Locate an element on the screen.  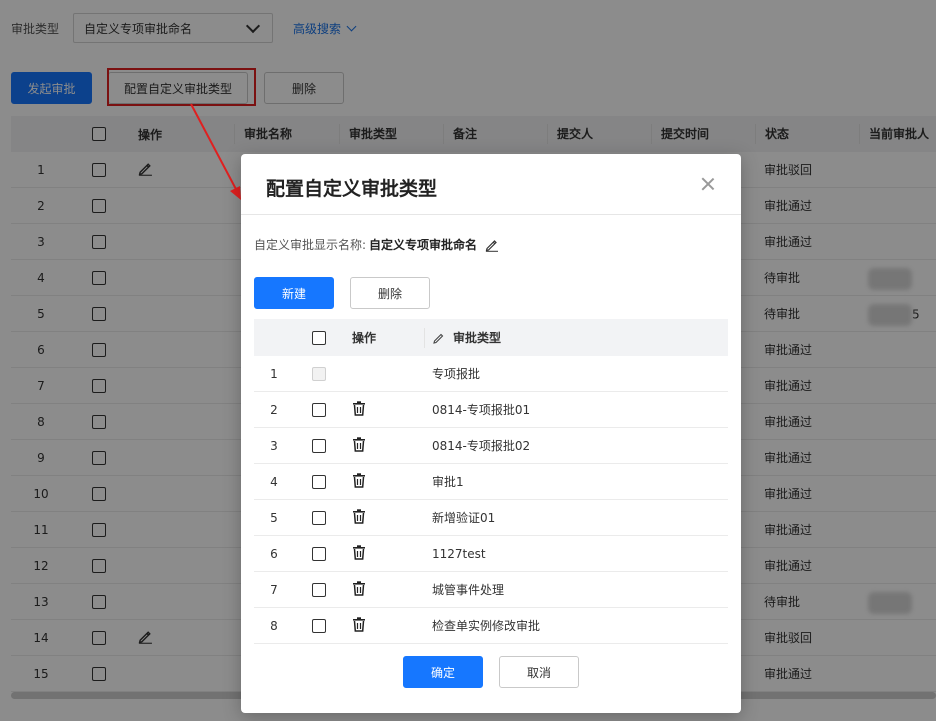
type-header-op: 操作 is located at coordinates (364, 338).